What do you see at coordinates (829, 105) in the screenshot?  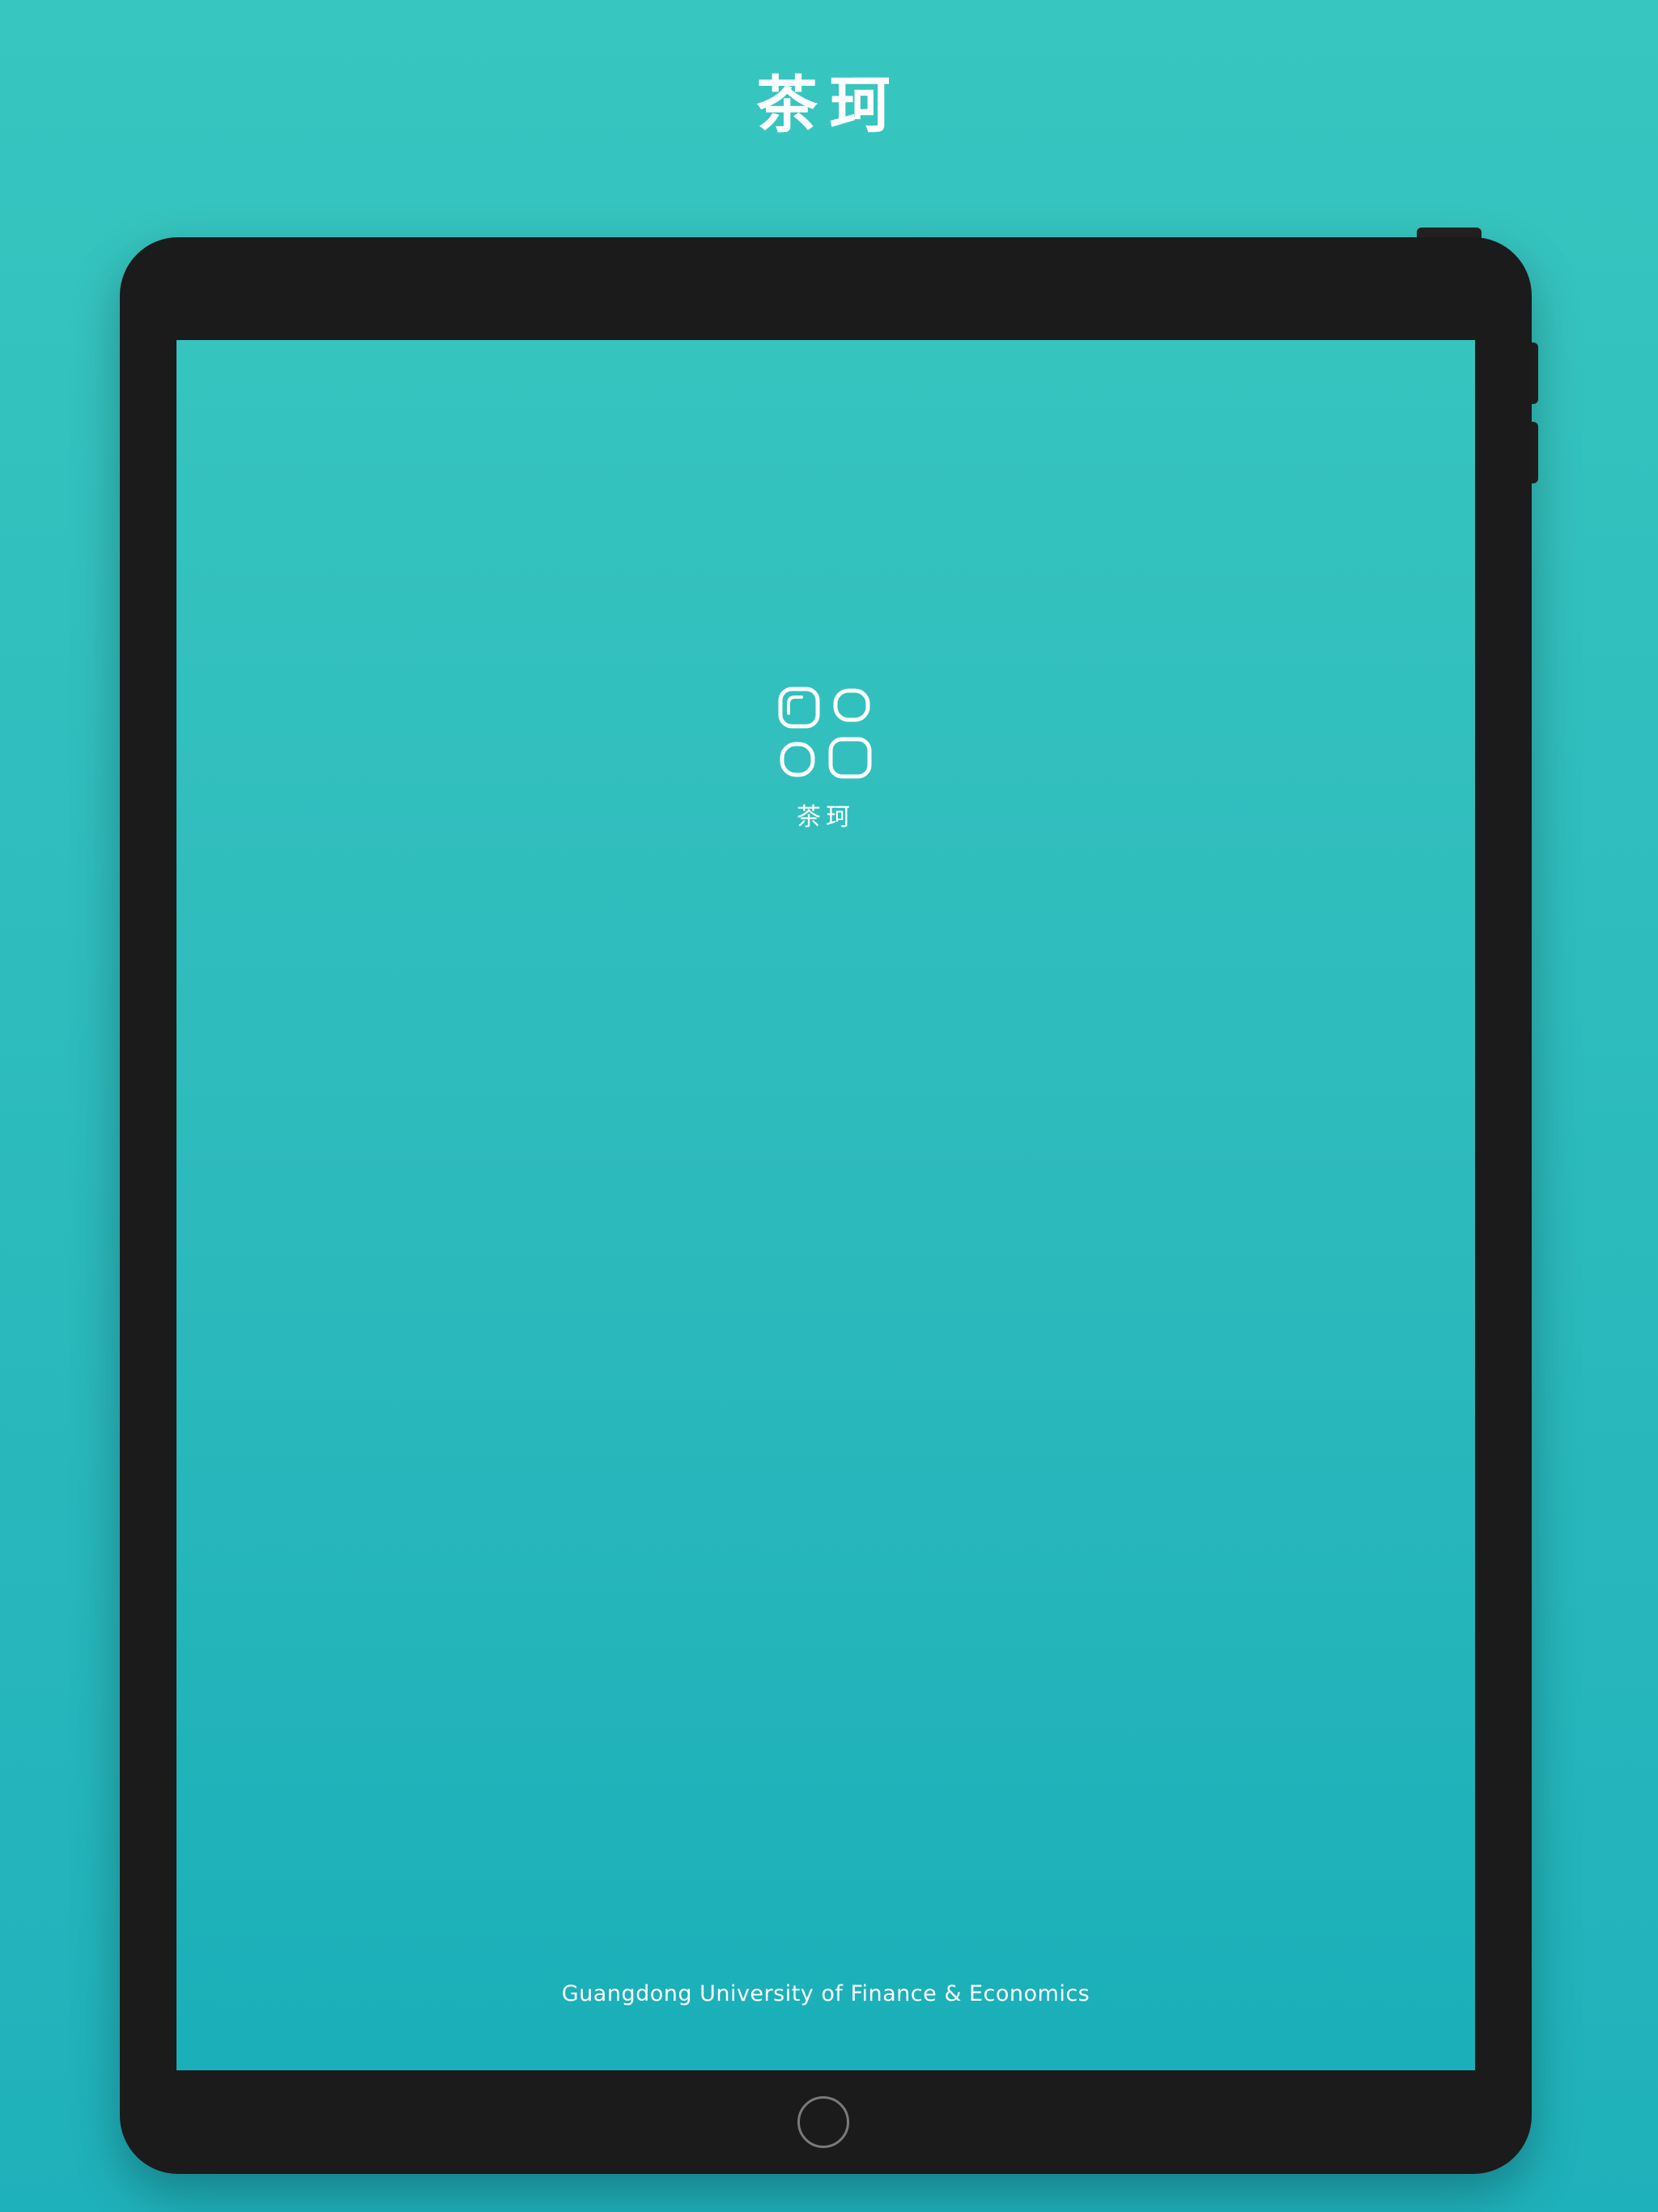 I see `page-title: 茶珂` at bounding box center [829, 105].